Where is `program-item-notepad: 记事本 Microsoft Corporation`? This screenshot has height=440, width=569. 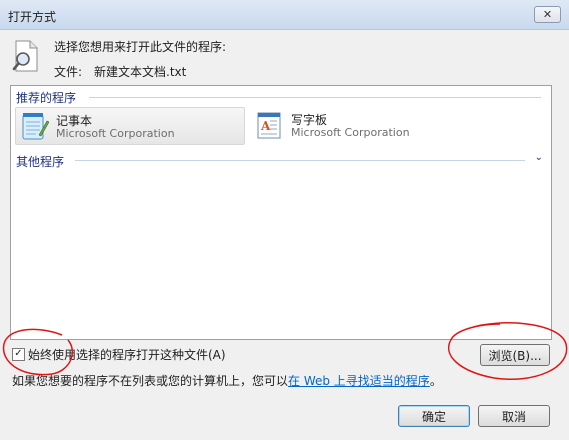 program-item-notepad: 记事本 Microsoft Corporation is located at coordinates (130, 126).